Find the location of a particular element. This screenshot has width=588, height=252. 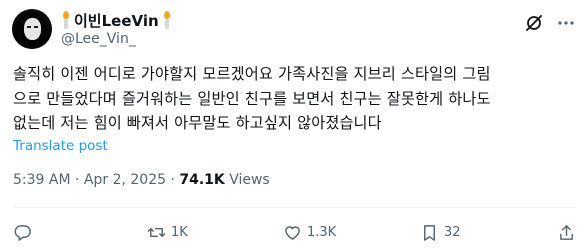

retweet-icon is located at coordinates (156, 232).